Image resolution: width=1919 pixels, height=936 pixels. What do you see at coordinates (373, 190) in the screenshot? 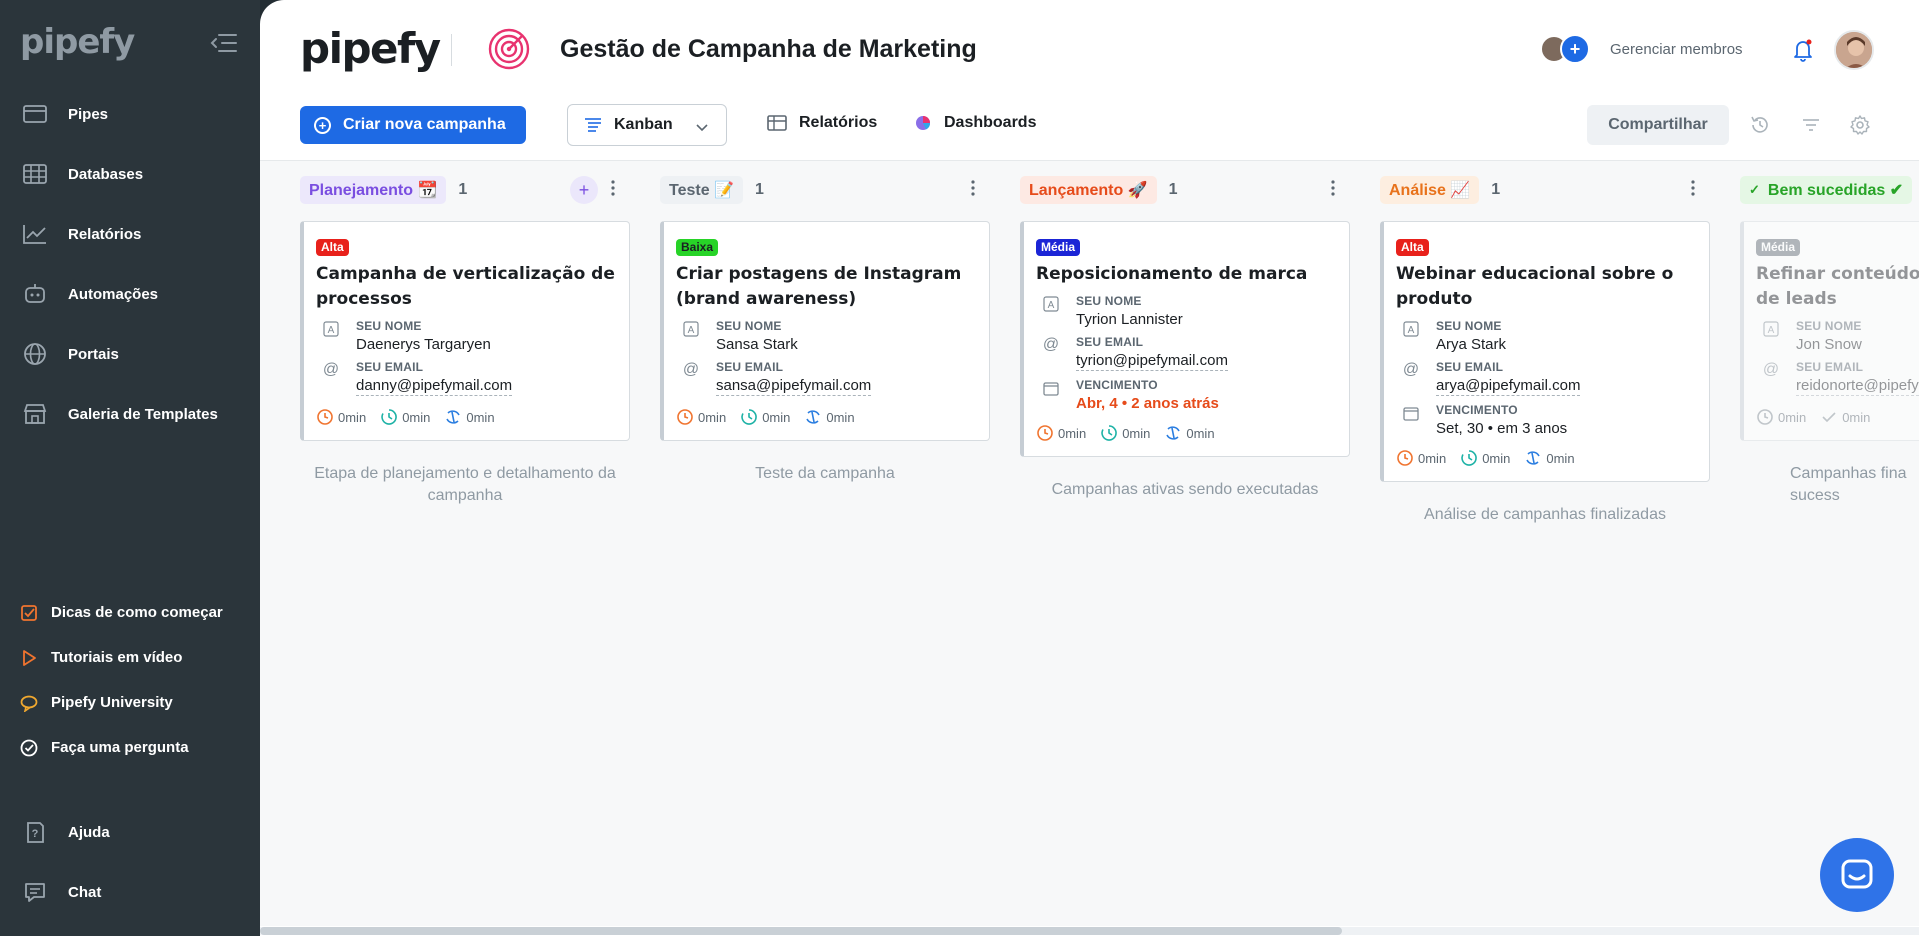
I see `phase-title: Planejamento 📆` at bounding box center [373, 190].